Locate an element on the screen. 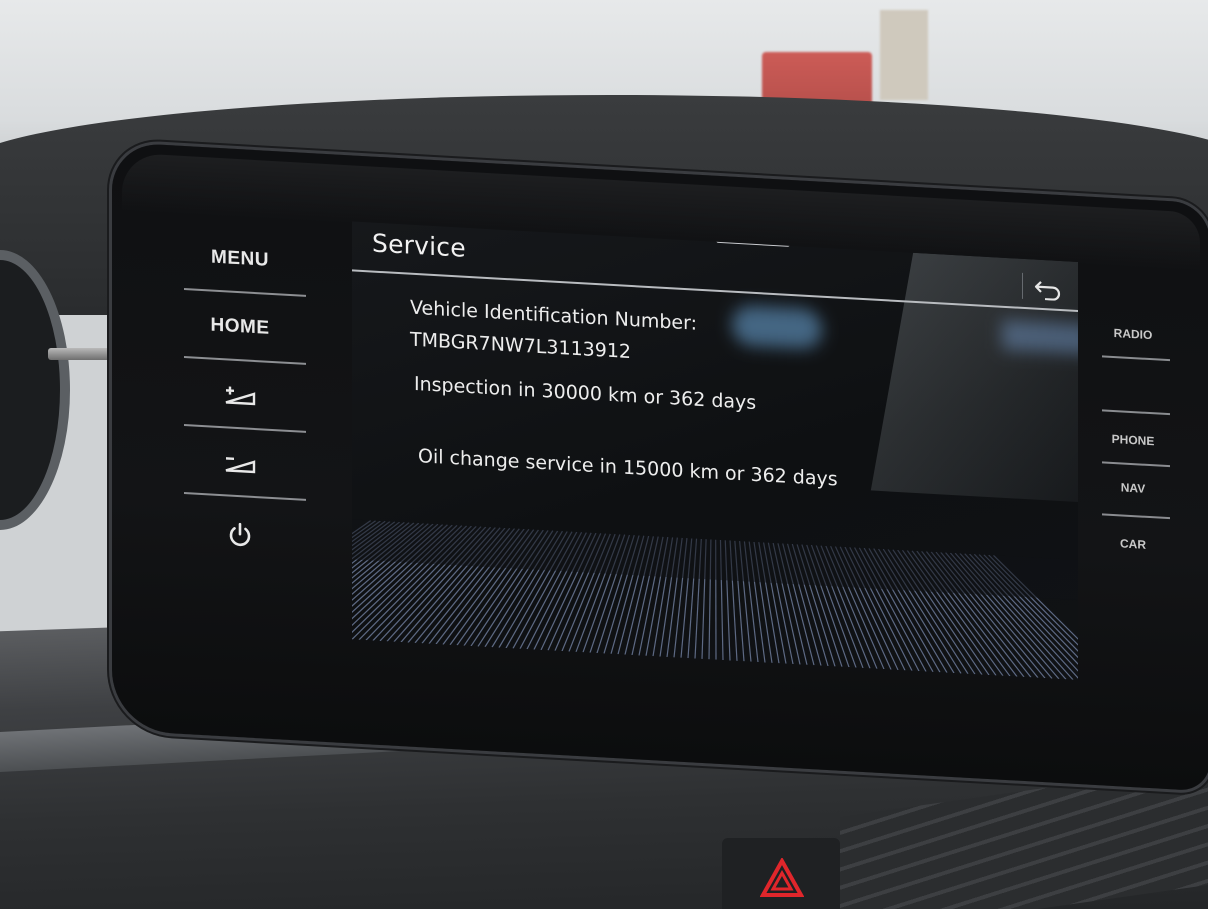  car-button: CAR is located at coordinates (1133, 544).